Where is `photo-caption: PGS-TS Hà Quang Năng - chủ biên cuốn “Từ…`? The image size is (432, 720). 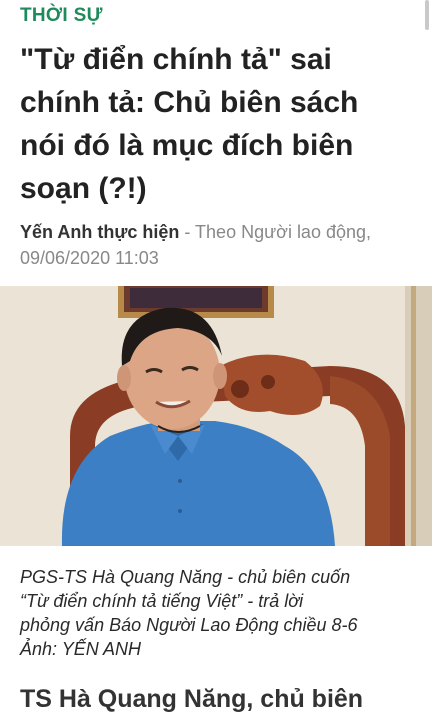
photo-caption: PGS-TS Hà Quang Năng - chủ biên cuốn “Từ… is located at coordinates (220, 613).